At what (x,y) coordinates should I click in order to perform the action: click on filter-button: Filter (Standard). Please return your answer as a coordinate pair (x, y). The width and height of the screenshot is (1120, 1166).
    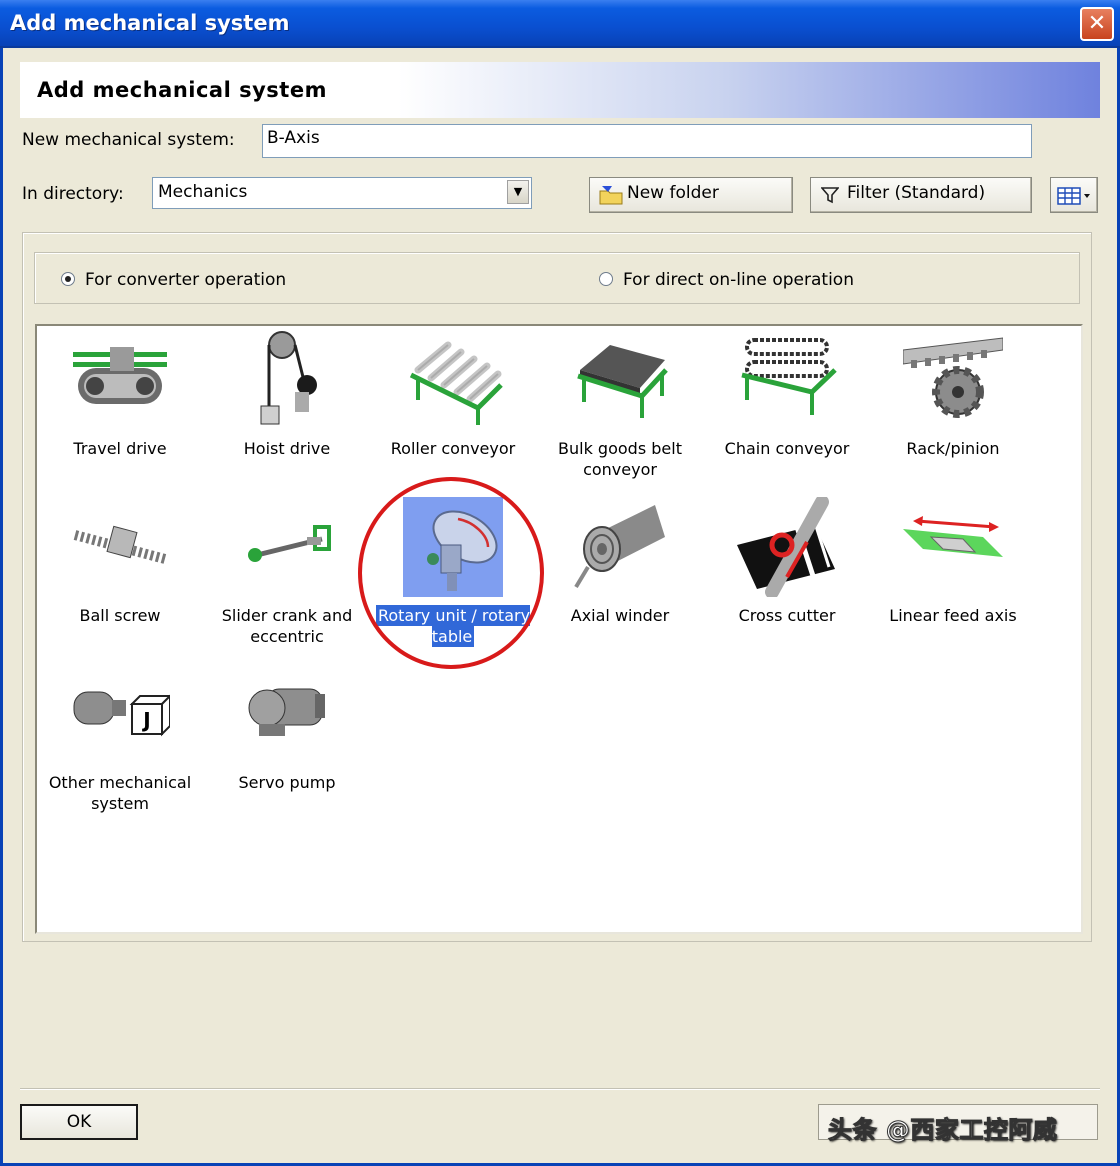
    Looking at the image, I should click on (921, 195).